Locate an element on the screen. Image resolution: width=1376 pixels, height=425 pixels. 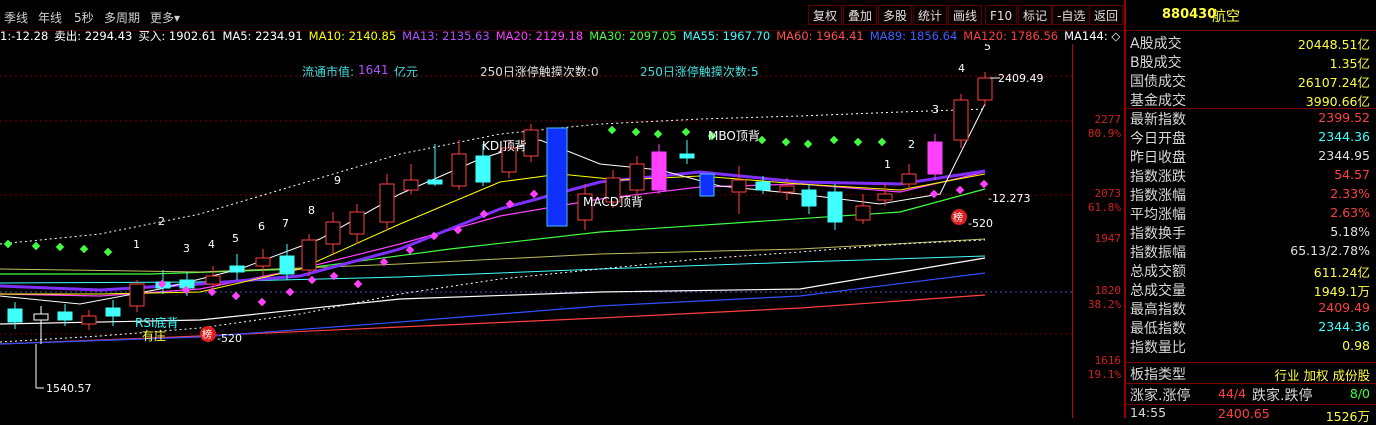
ma-legend-item: MA60: 1964.41 is located at coordinates (820, 36).